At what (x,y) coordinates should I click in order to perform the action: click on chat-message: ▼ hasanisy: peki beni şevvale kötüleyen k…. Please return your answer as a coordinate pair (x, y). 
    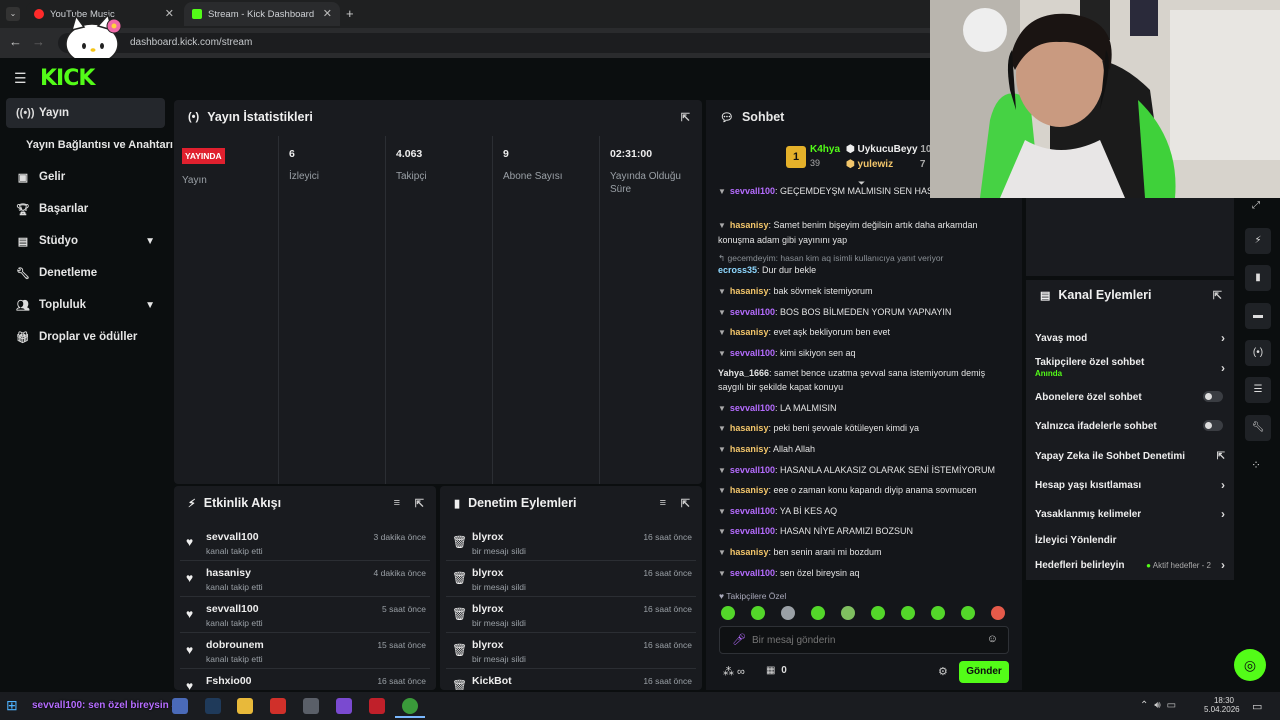
    Looking at the image, I should click on (860, 428).